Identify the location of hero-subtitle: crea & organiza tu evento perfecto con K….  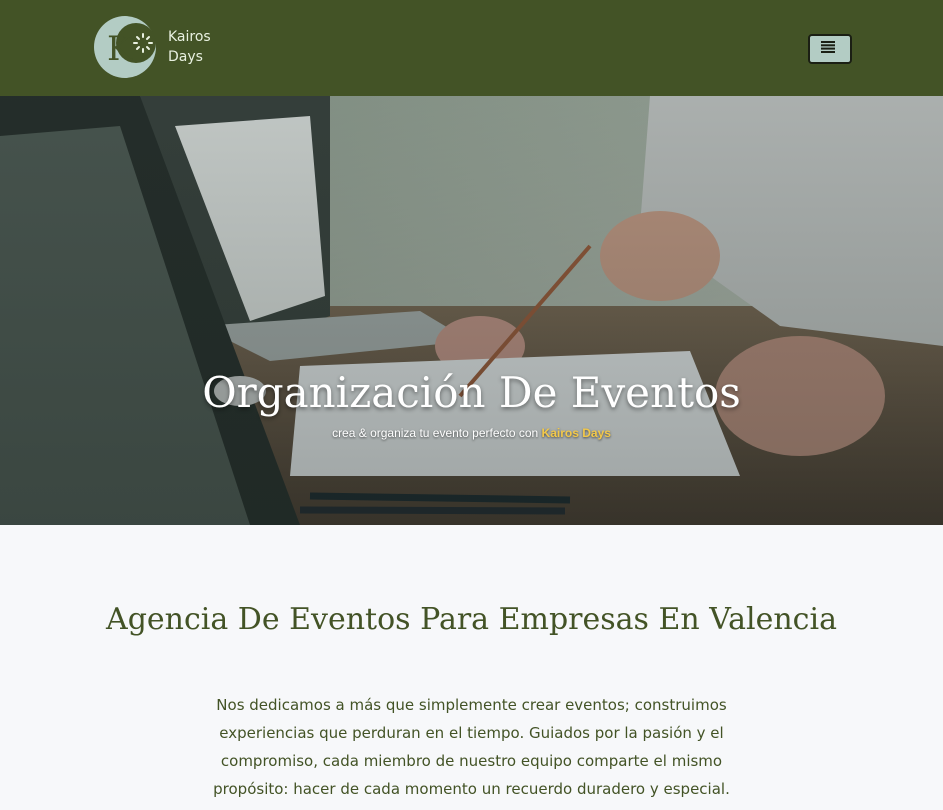
(471, 433).